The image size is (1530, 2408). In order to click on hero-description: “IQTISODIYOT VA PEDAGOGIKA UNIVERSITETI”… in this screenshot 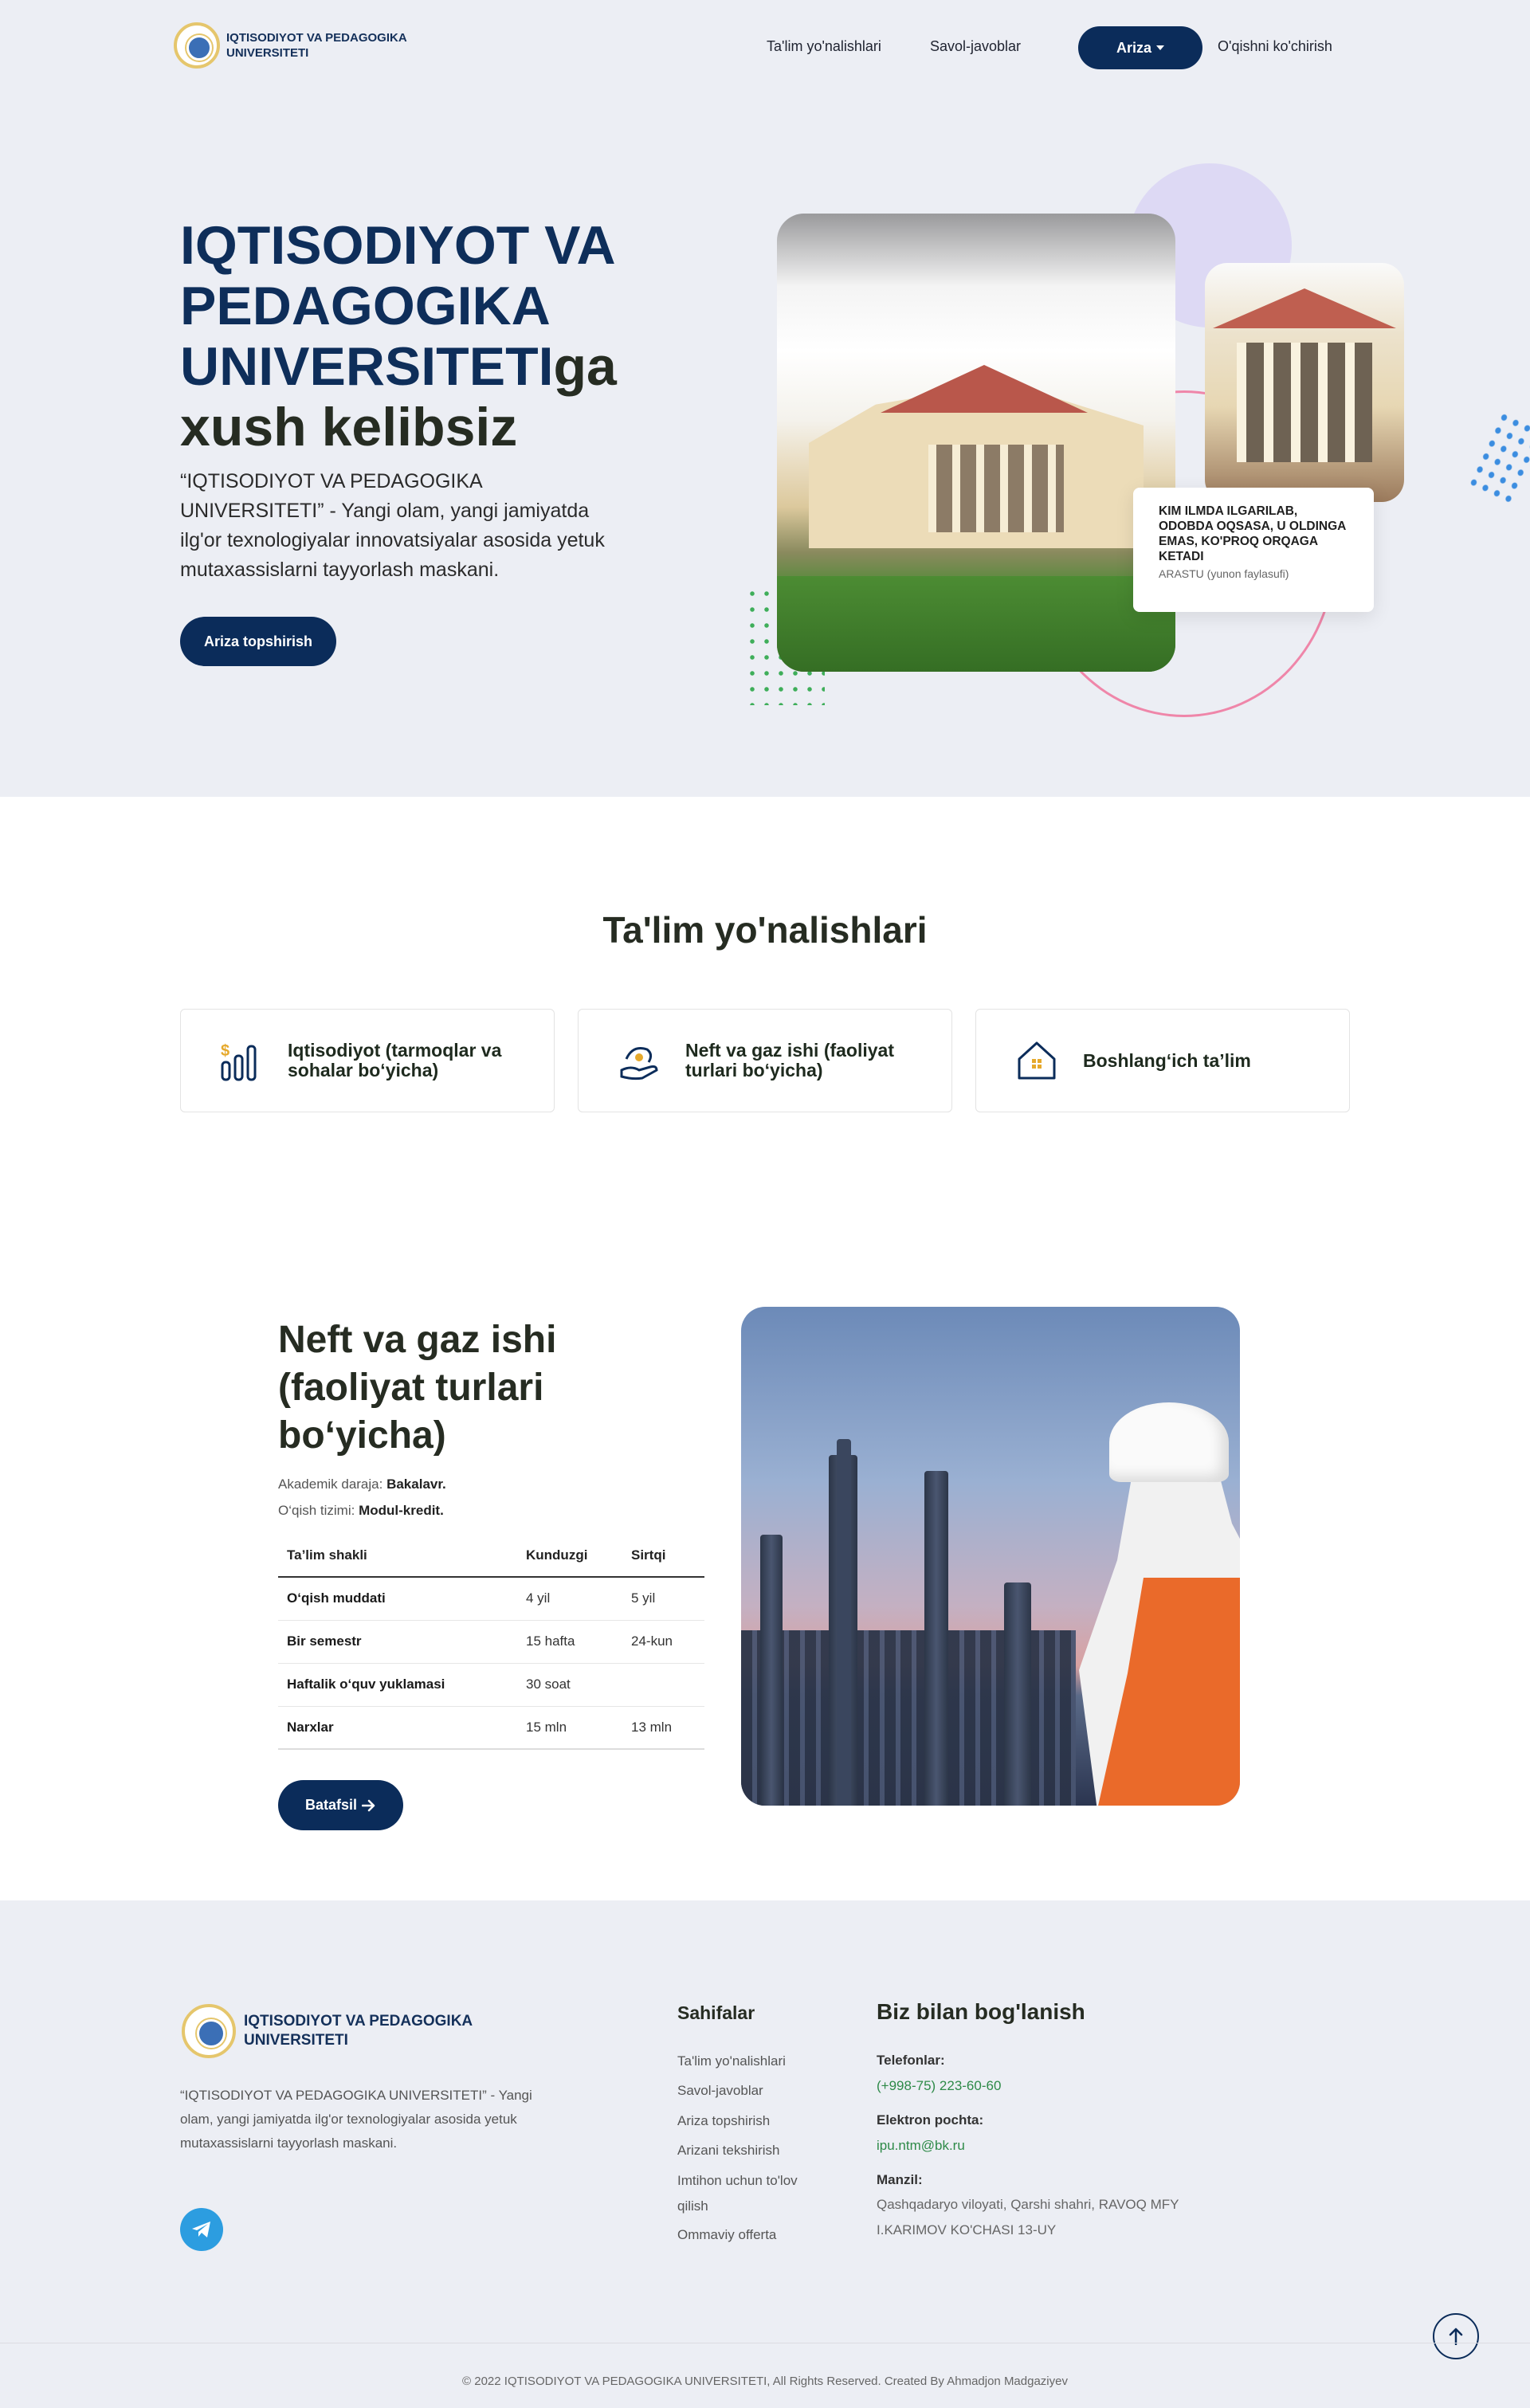, I will do `click(392, 525)`.